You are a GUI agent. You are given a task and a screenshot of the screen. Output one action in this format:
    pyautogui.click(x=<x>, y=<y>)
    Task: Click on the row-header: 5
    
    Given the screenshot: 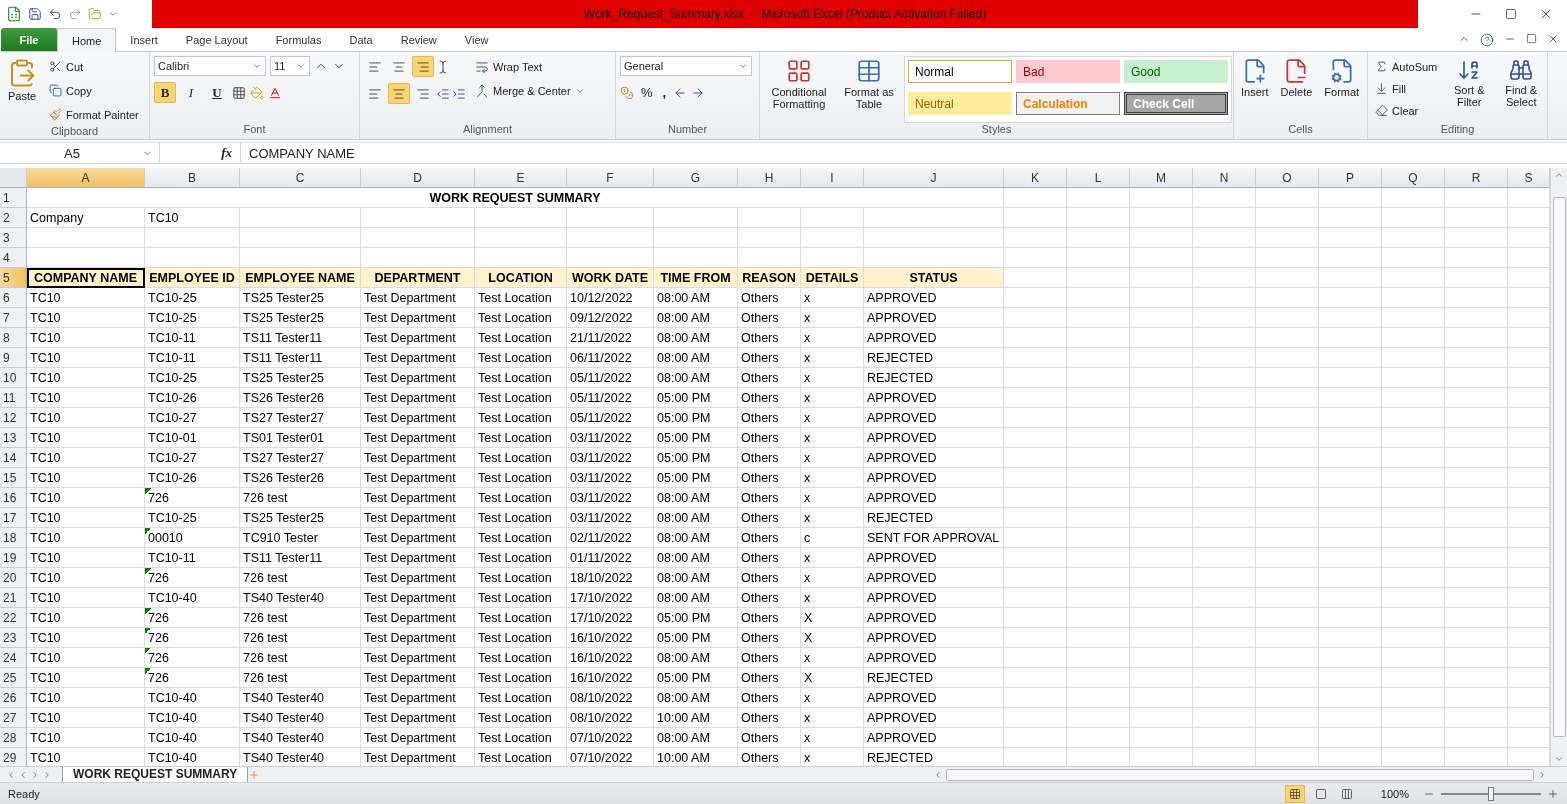 What is the action you would take?
    pyautogui.click(x=13, y=278)
    